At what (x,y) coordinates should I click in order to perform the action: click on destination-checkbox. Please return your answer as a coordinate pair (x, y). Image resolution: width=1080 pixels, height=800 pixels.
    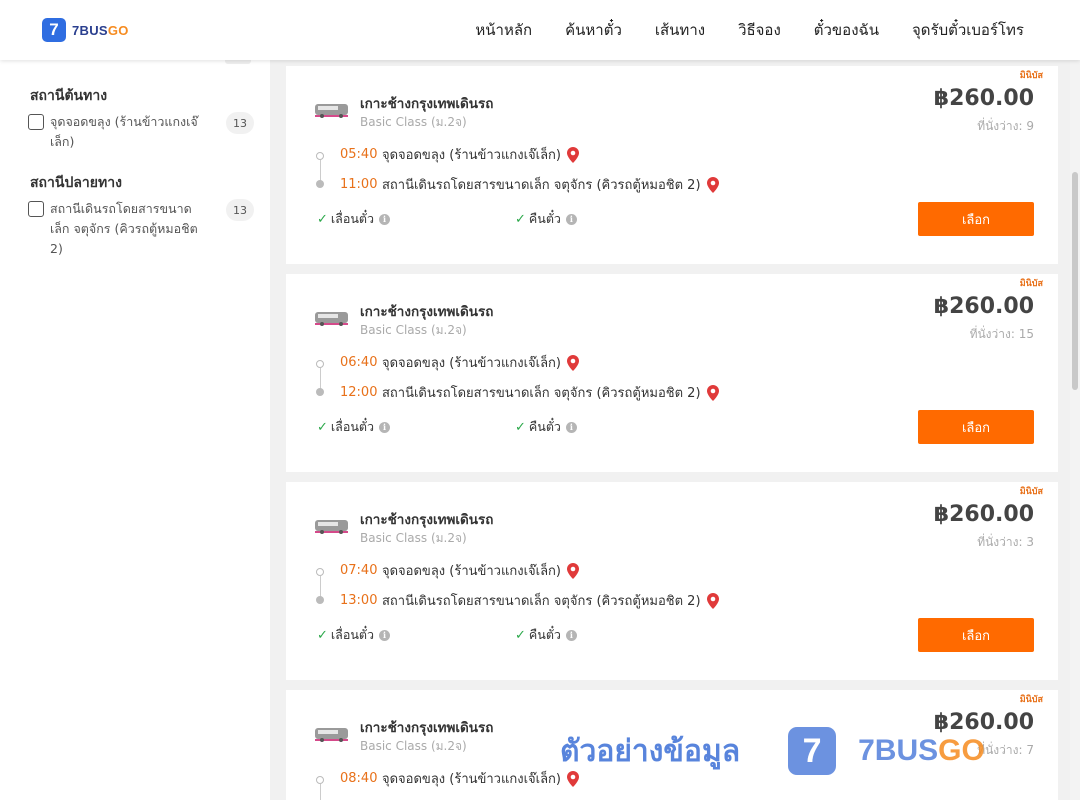
    Looking at the image, I should click on (36, 209).